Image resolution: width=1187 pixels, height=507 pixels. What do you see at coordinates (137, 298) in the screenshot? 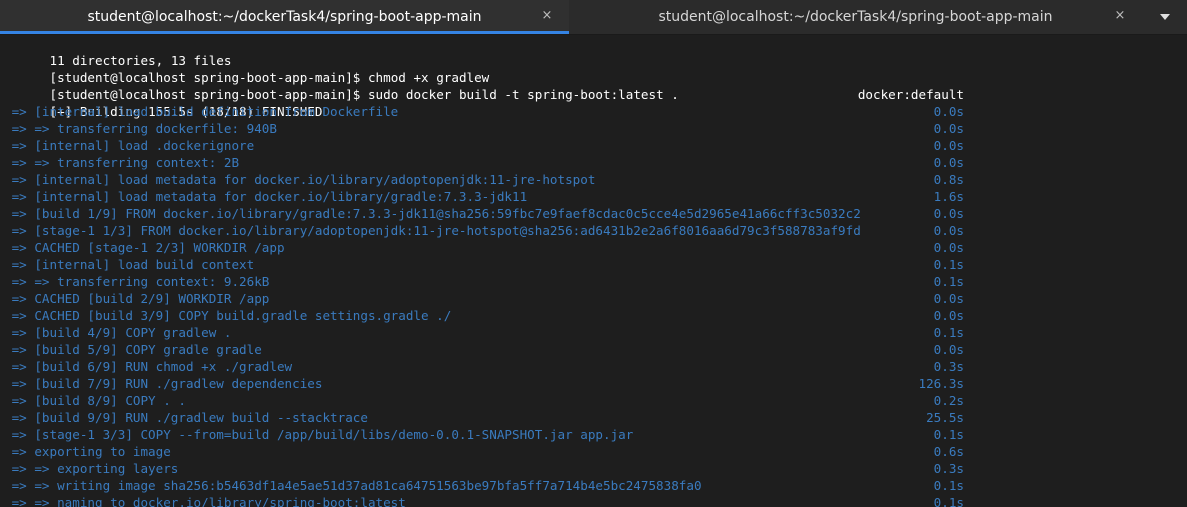
I see `build-step-text: => CACHED [build 2/9] WORKDIR /app` at bounding box center [137, 298].